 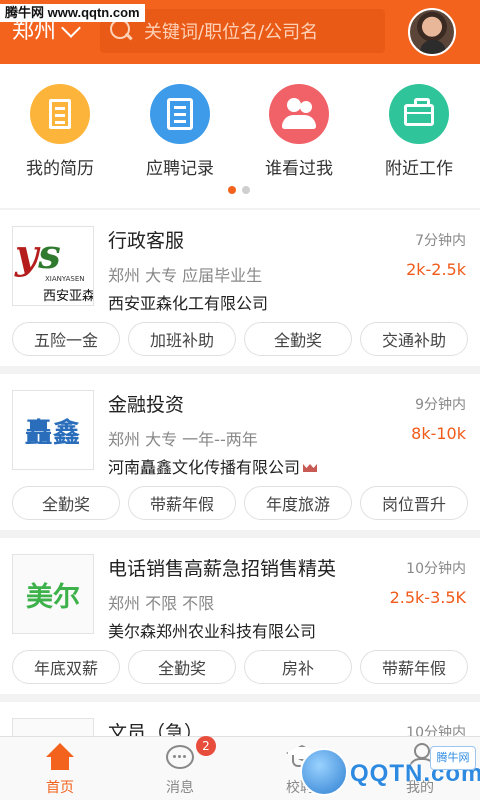 I want to click on message-icon, so click(x=180, y=757).